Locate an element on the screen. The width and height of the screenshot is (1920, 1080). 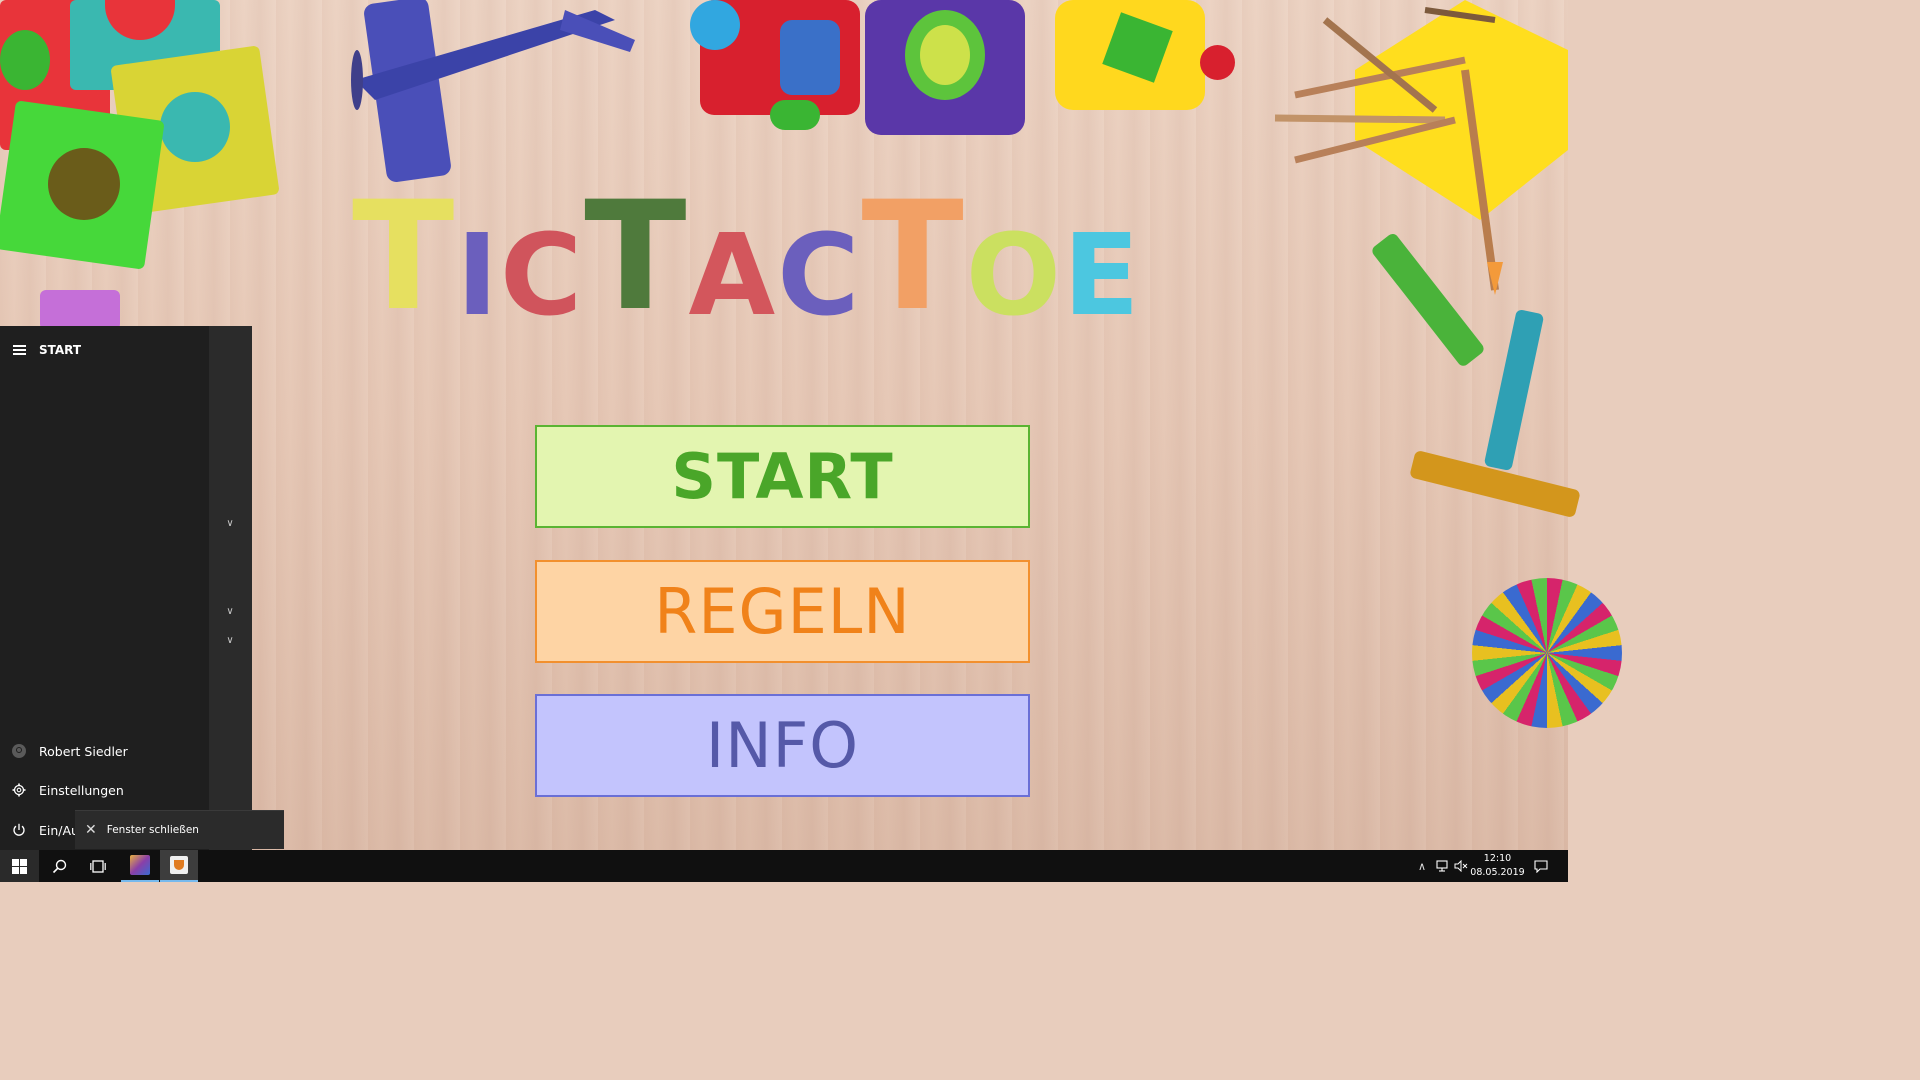
java-app-icon is located at coordinates (179, 865).